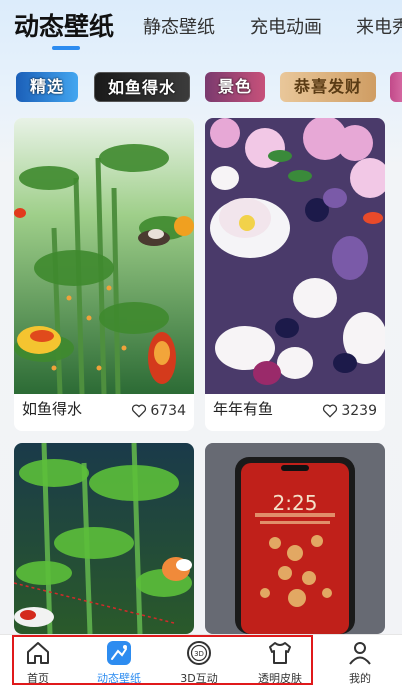  I want to click on nav-home: 首页, so click(38, 662).